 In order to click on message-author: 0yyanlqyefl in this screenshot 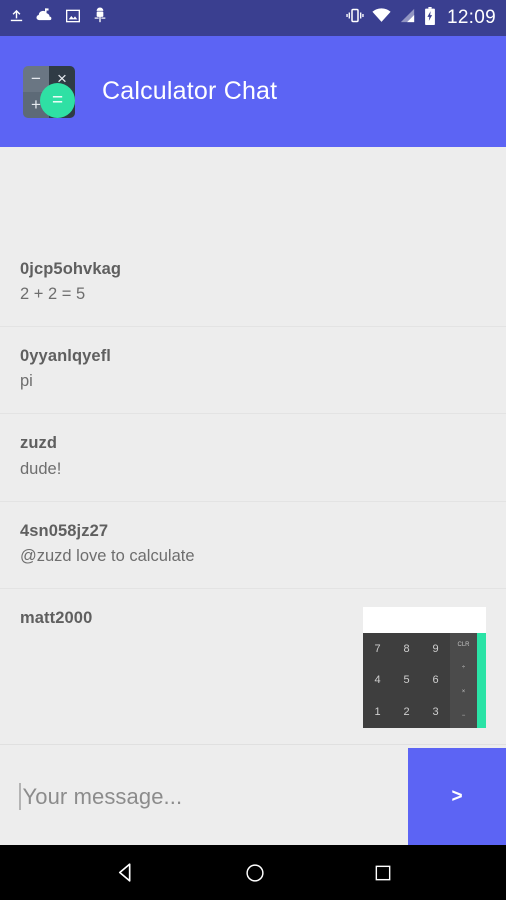, I will do `click(65, 356)`.